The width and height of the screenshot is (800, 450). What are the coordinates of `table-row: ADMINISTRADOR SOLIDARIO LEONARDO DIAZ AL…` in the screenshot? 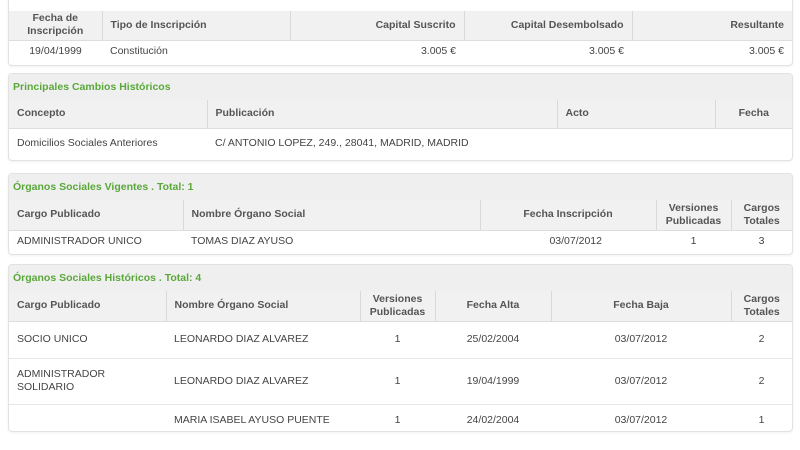 It's located at (400, 381).